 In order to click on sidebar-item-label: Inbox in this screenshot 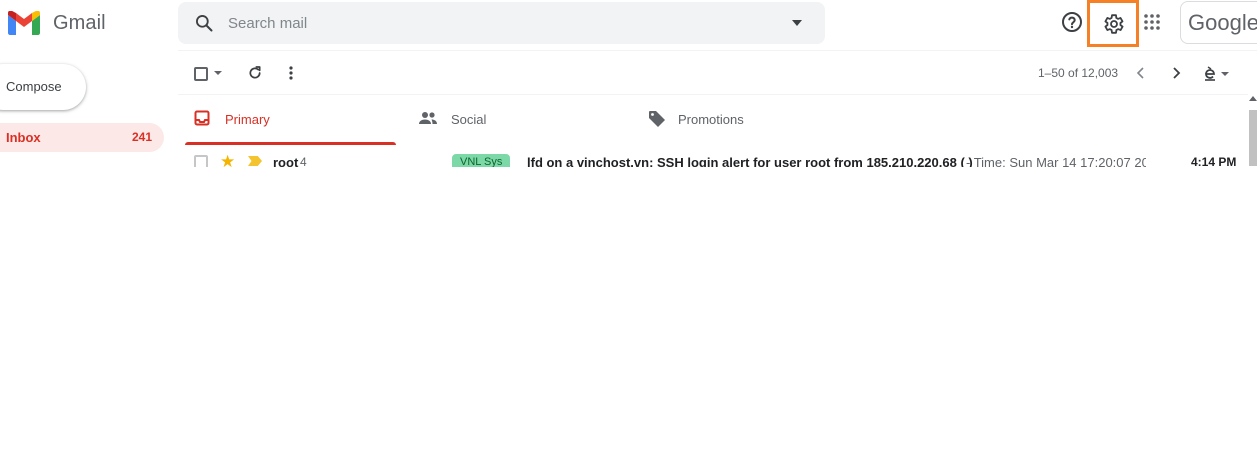, I will do `click(23, 137)`.